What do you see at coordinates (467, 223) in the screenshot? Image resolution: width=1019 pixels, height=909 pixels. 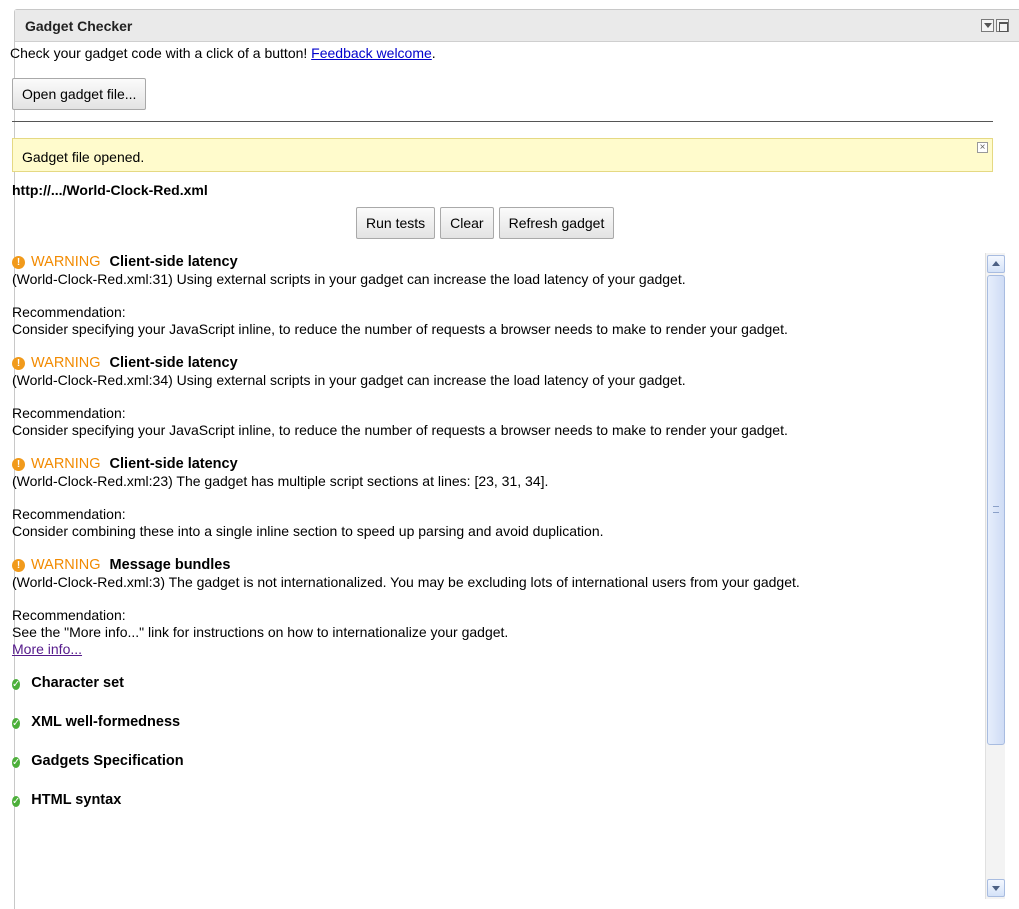 I see `clear-button: Clear` at bounding box center [467, 223].